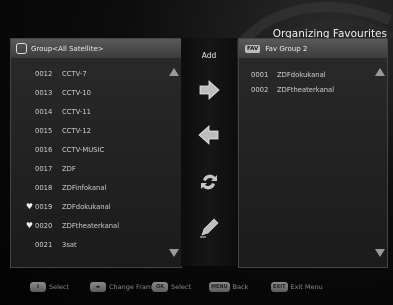  What do you see at coordinates (44, 149) in the screenshot?
I see `channel-number: 0016` at bounding box center [44, 149].